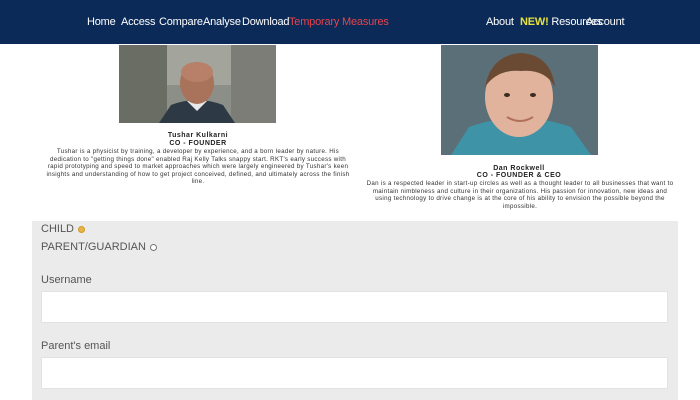 Image resolution: width=700 pixels, height=400 pixels. Describe the element at coordinates (101, 22) in the screenshot. I see `nav-home: Home` at that location.